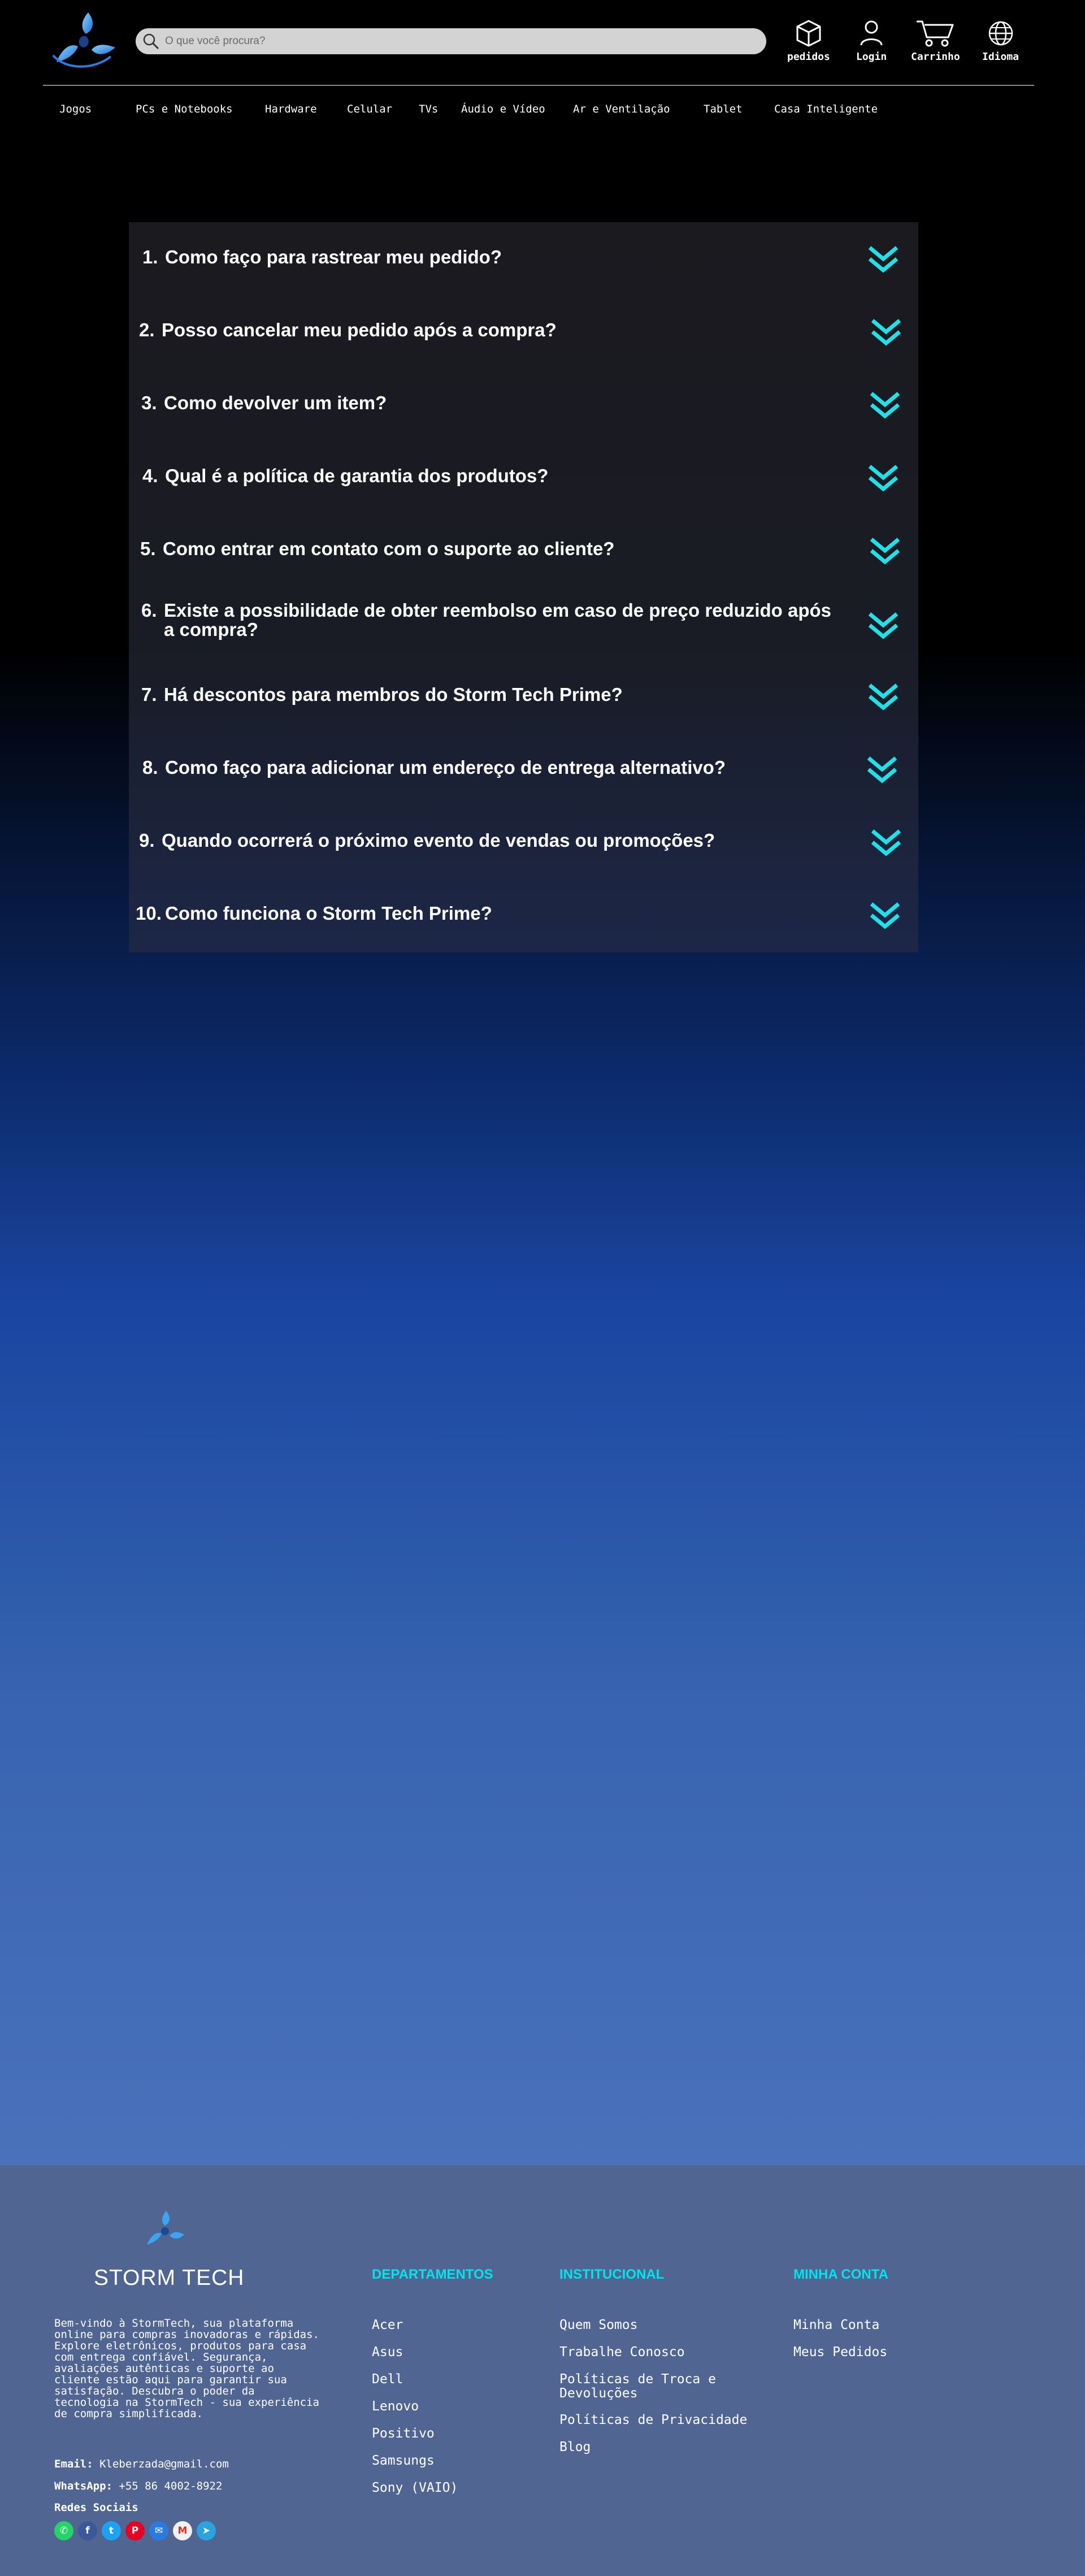 The width and height of the screenshot is (1085, 2576). What do you see at coordinates (871, 57) in the screenshot?
I see `login-label: Login` at bounding box center [871, 57].